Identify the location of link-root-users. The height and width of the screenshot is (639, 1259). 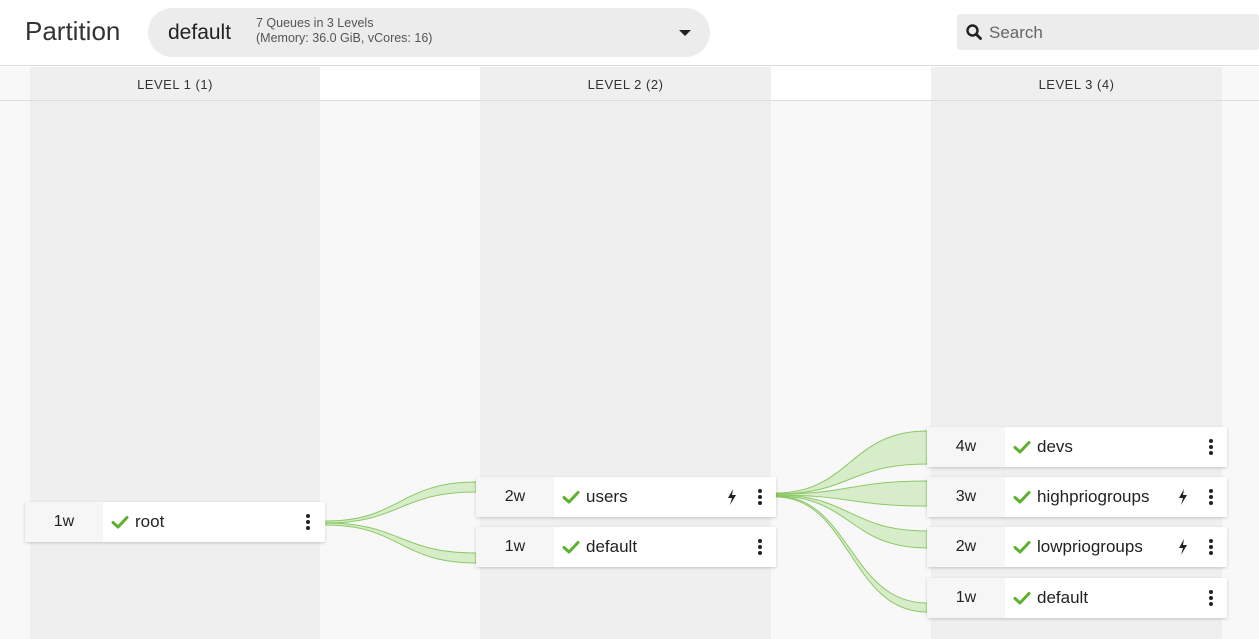
(401, 502).